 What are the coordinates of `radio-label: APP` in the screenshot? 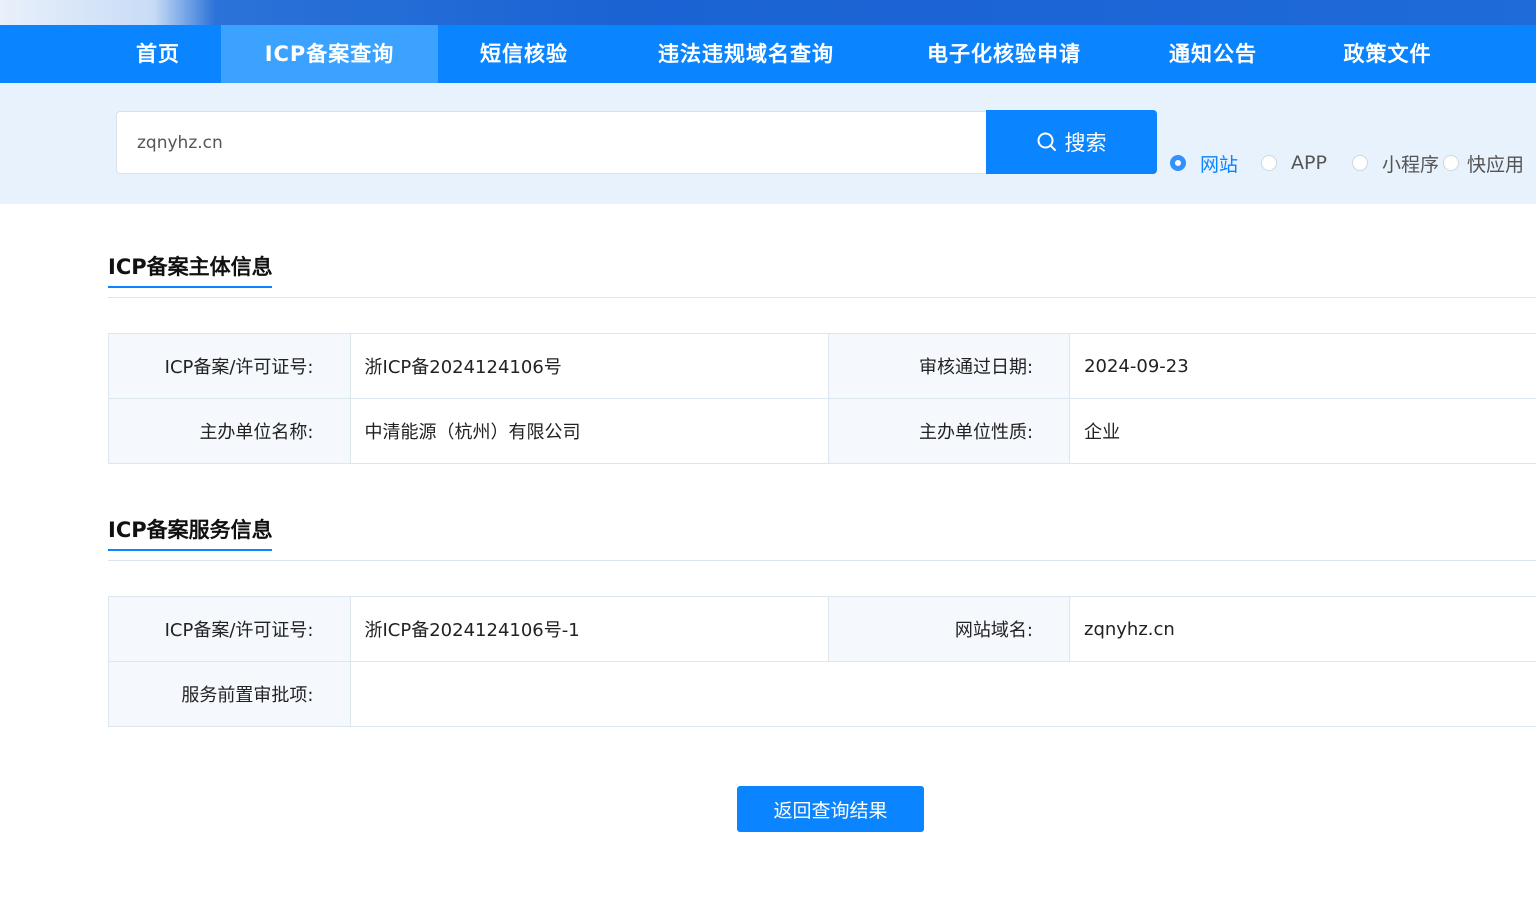 It's located at (1309, 163).